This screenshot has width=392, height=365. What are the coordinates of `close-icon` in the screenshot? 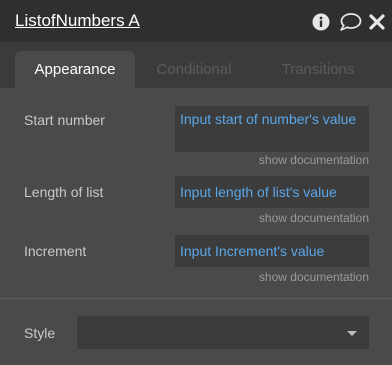 It's located at (377, 22).